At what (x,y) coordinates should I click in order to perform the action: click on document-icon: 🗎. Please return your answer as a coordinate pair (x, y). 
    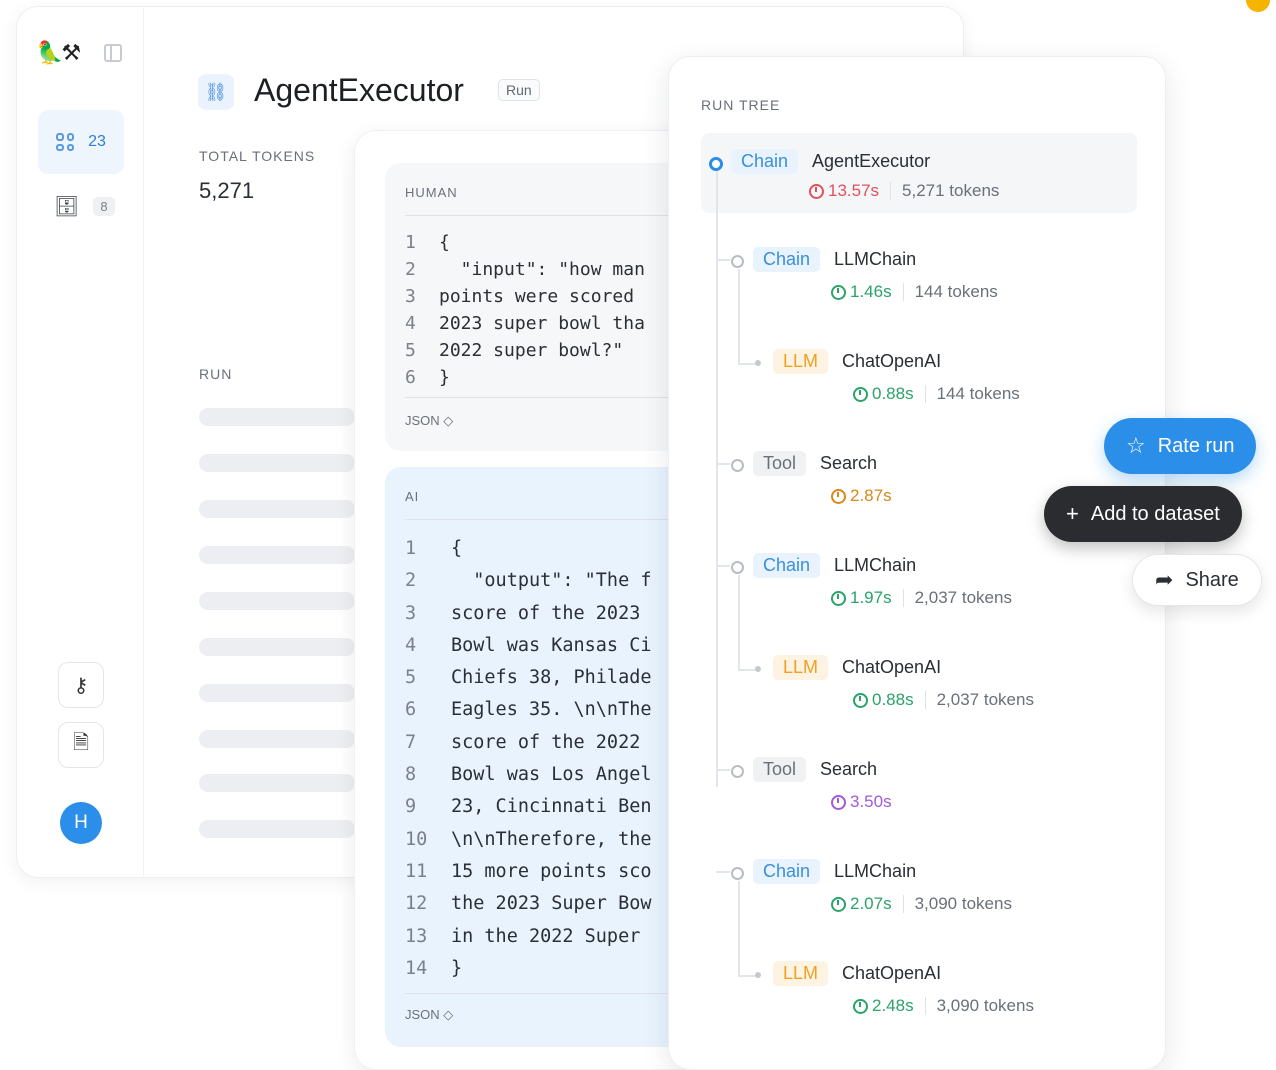
    Looking at the image, I should click on (81, 743).